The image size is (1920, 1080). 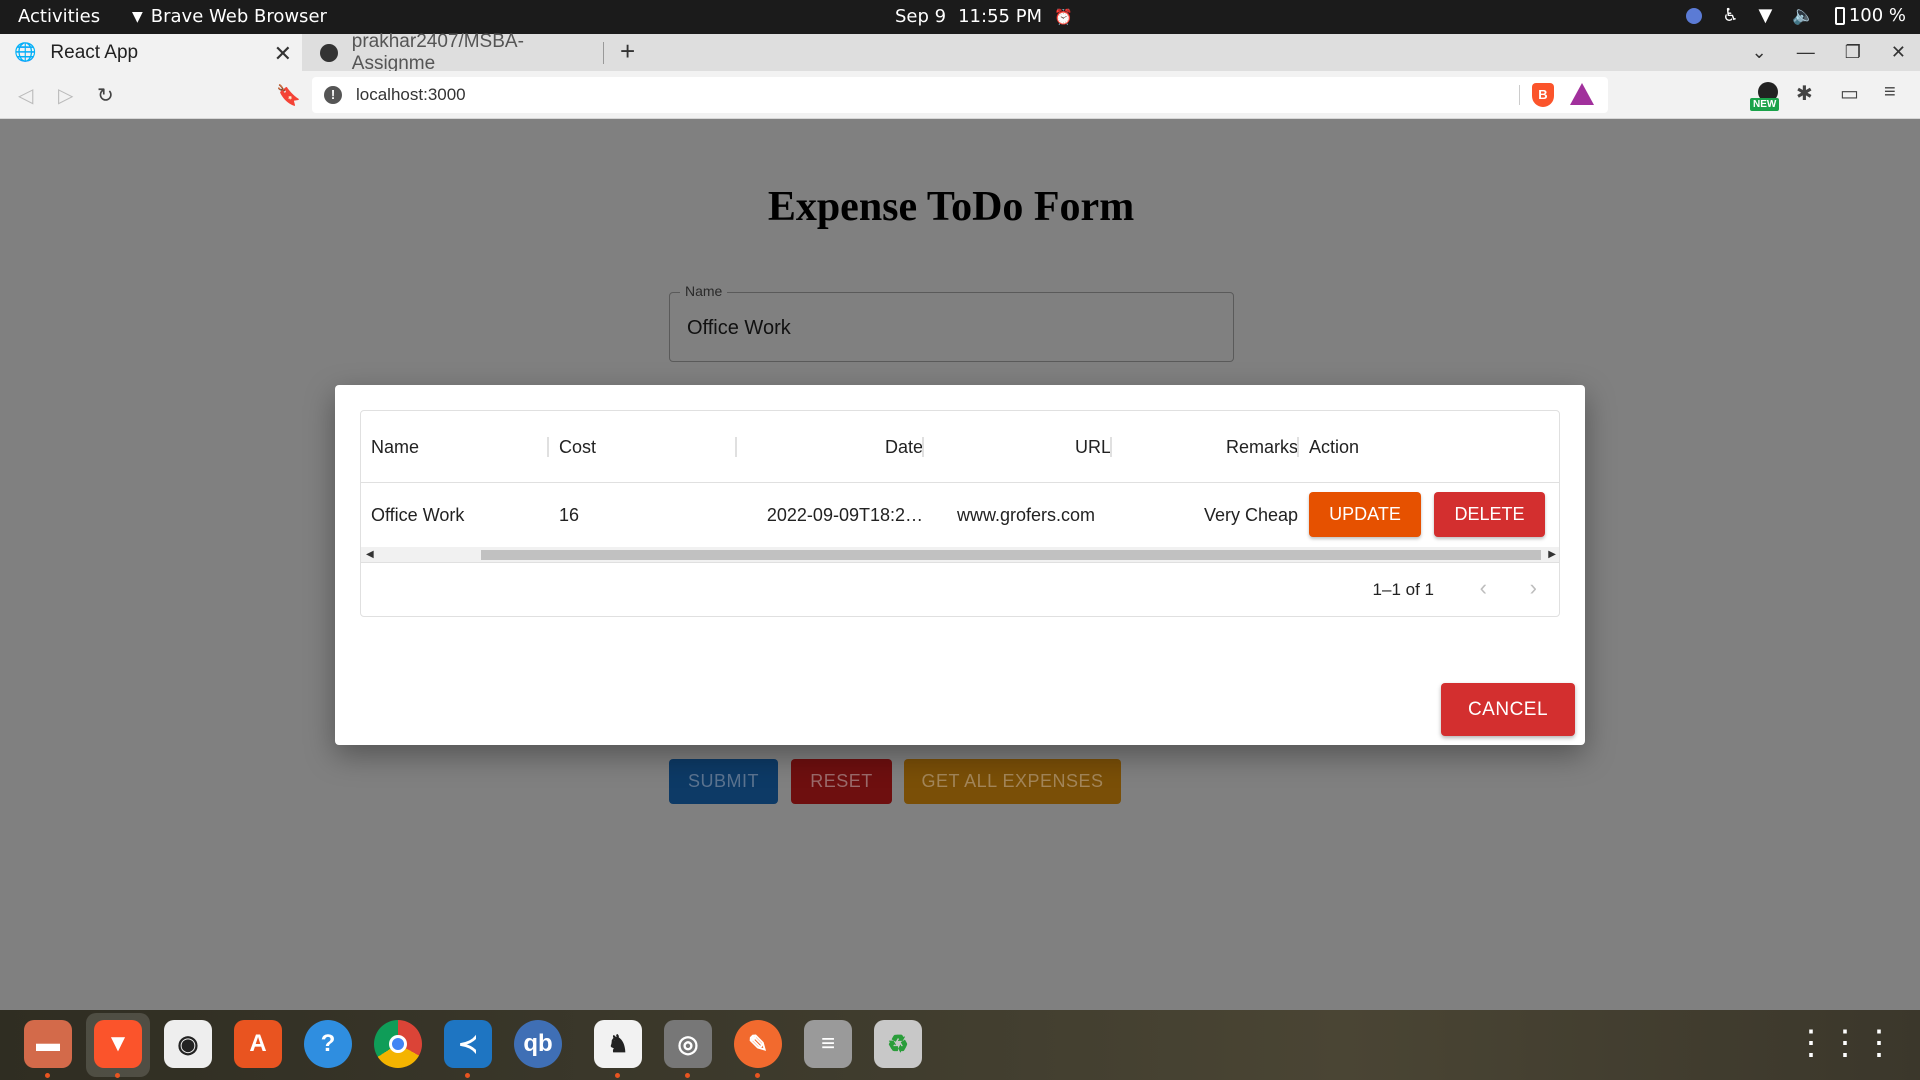 I want to click on brave-shields-icon: B, so click(x=1543, y=95).